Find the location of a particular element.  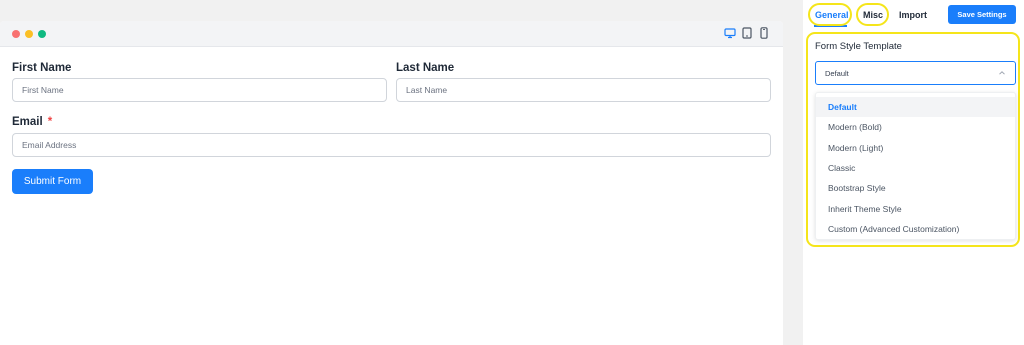

desktop-icon is located at coordinates (730, 33).